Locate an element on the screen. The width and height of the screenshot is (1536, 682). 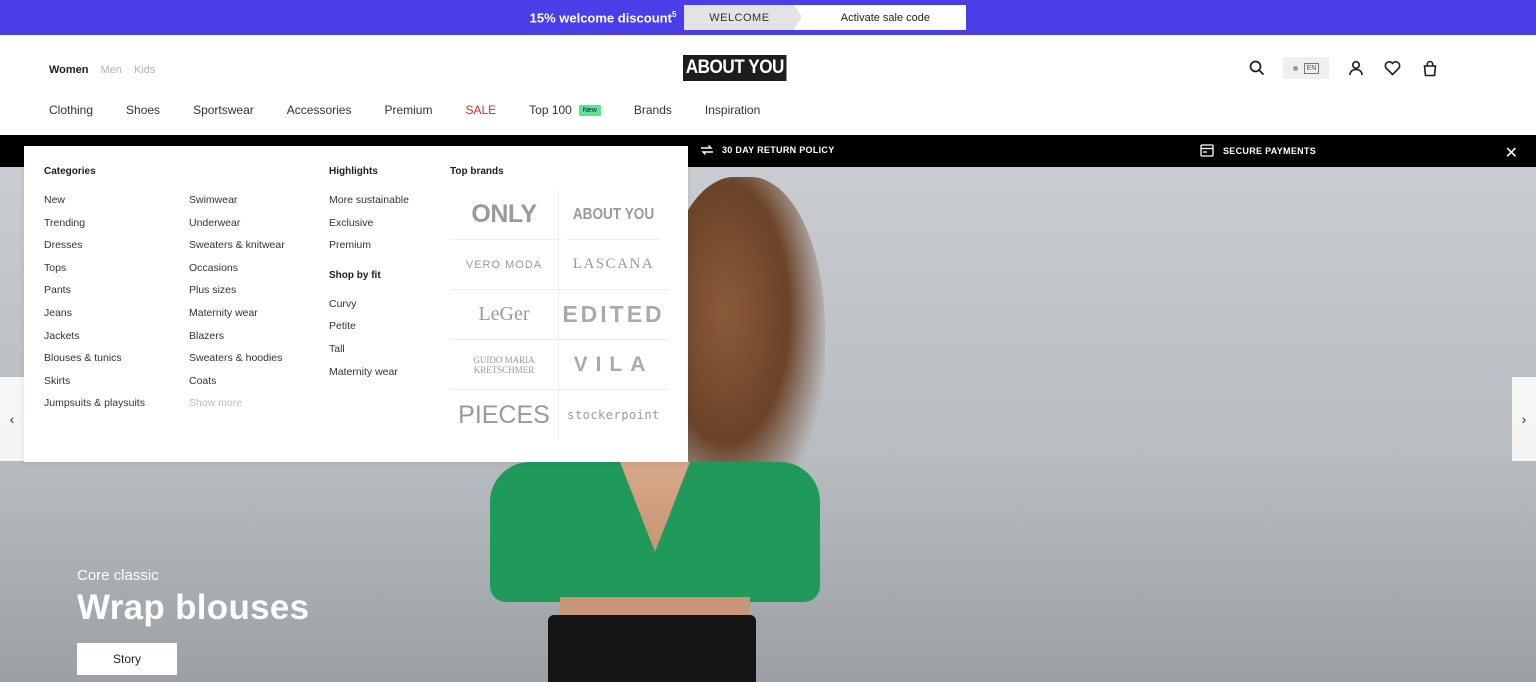
show-more-link: Show more is located at coordinates (237, 408).